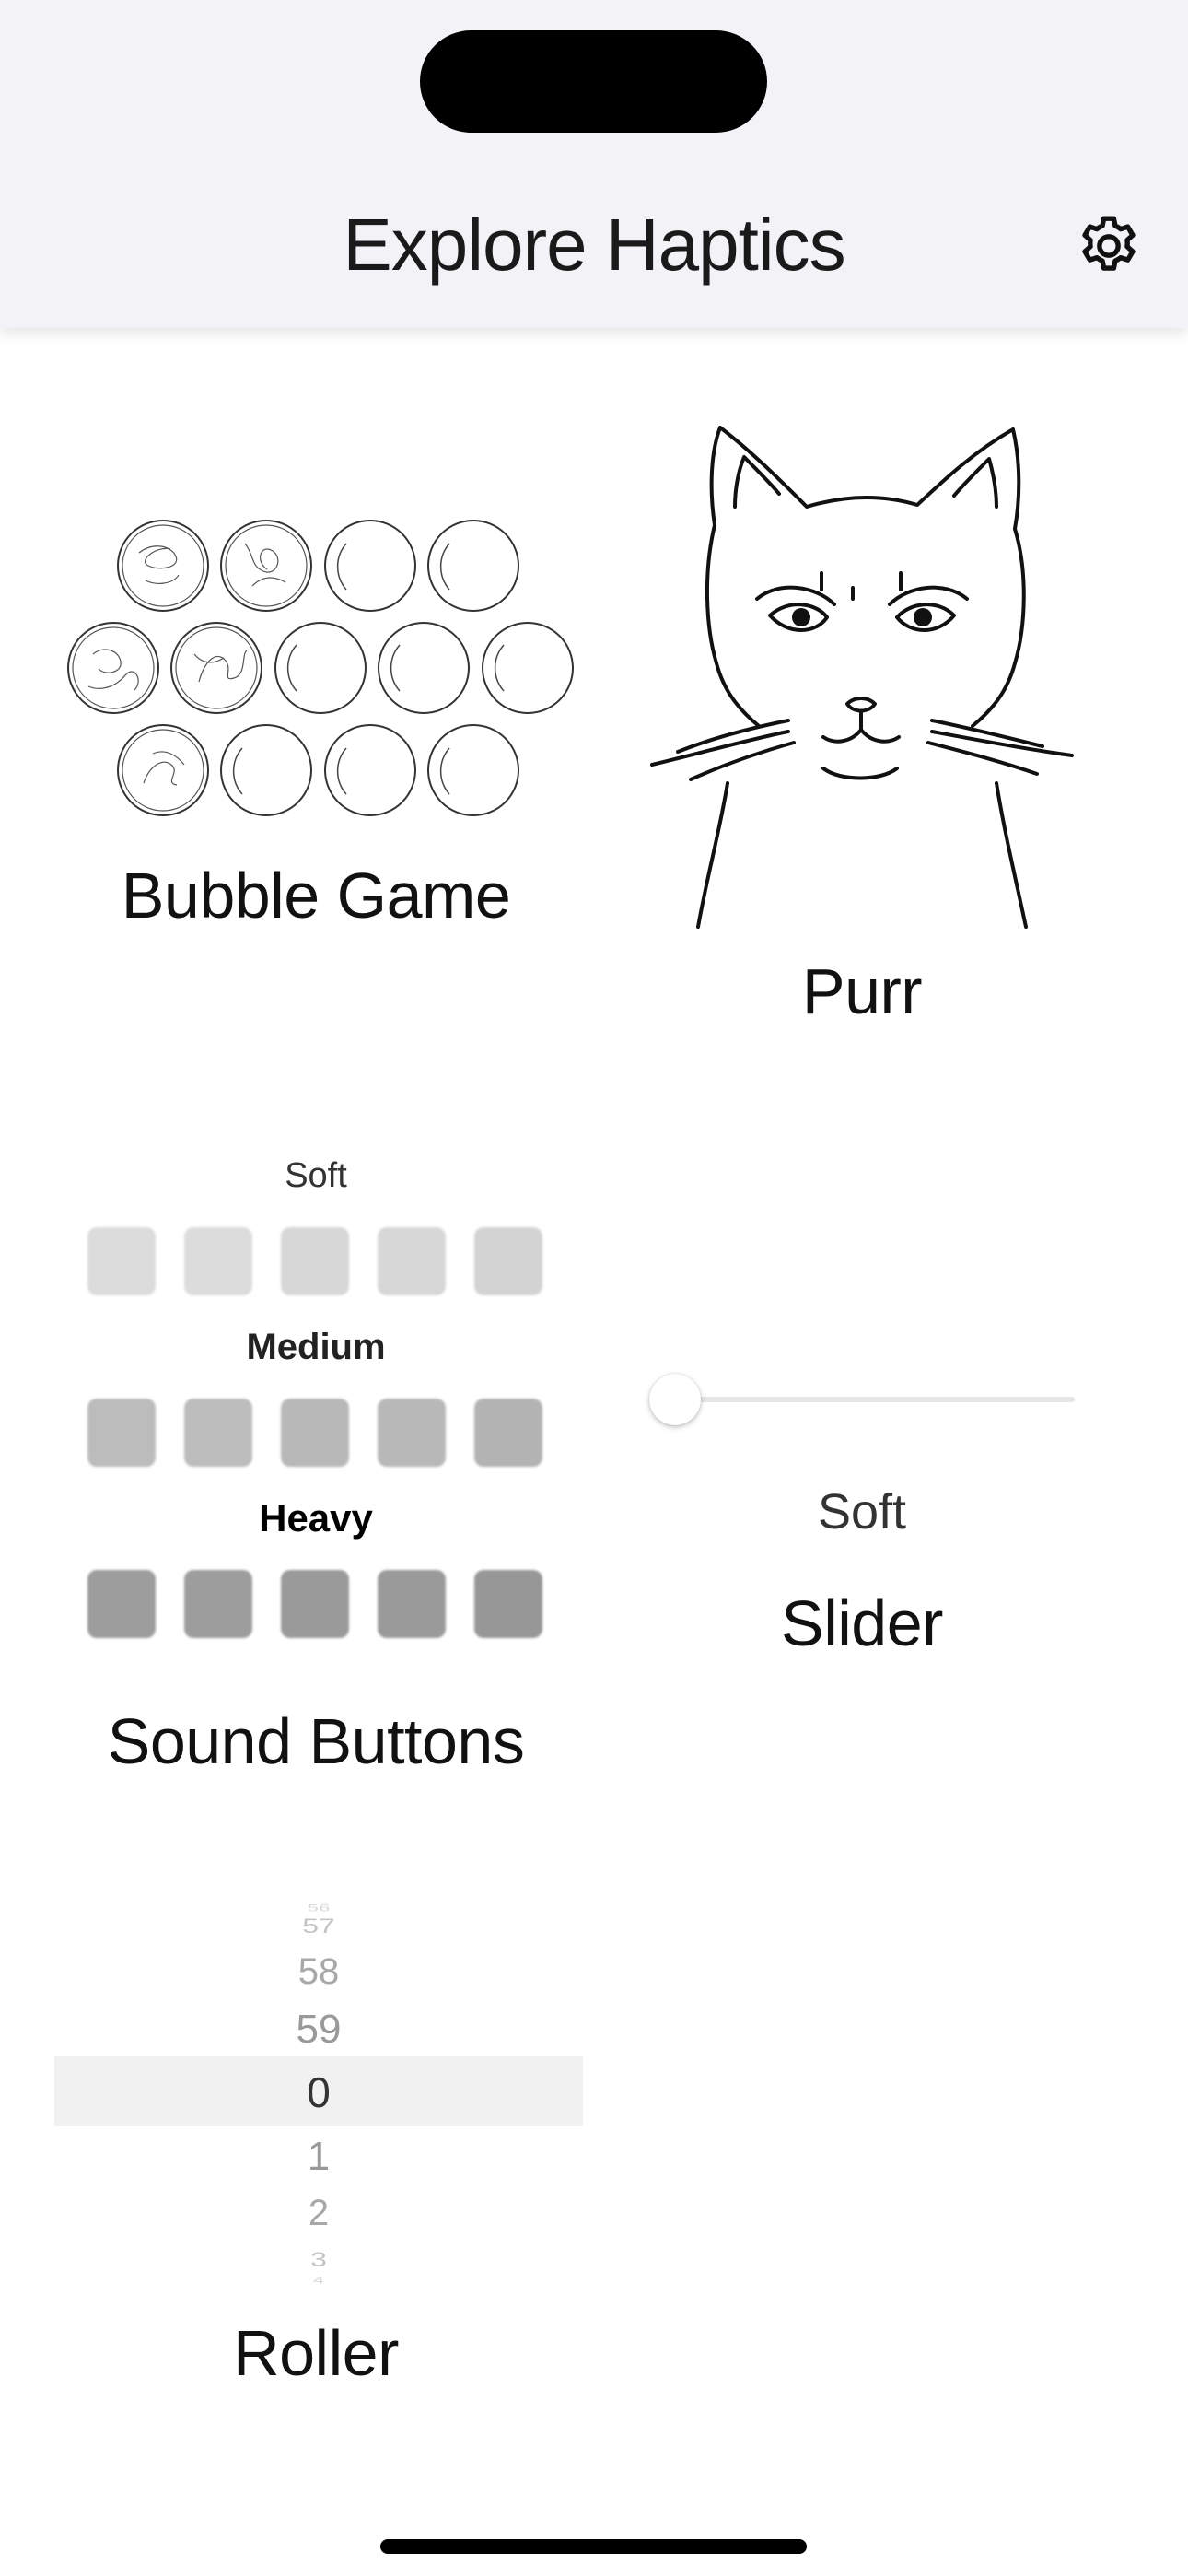  I want to click on roller-value: 2, so click(318, 2213).